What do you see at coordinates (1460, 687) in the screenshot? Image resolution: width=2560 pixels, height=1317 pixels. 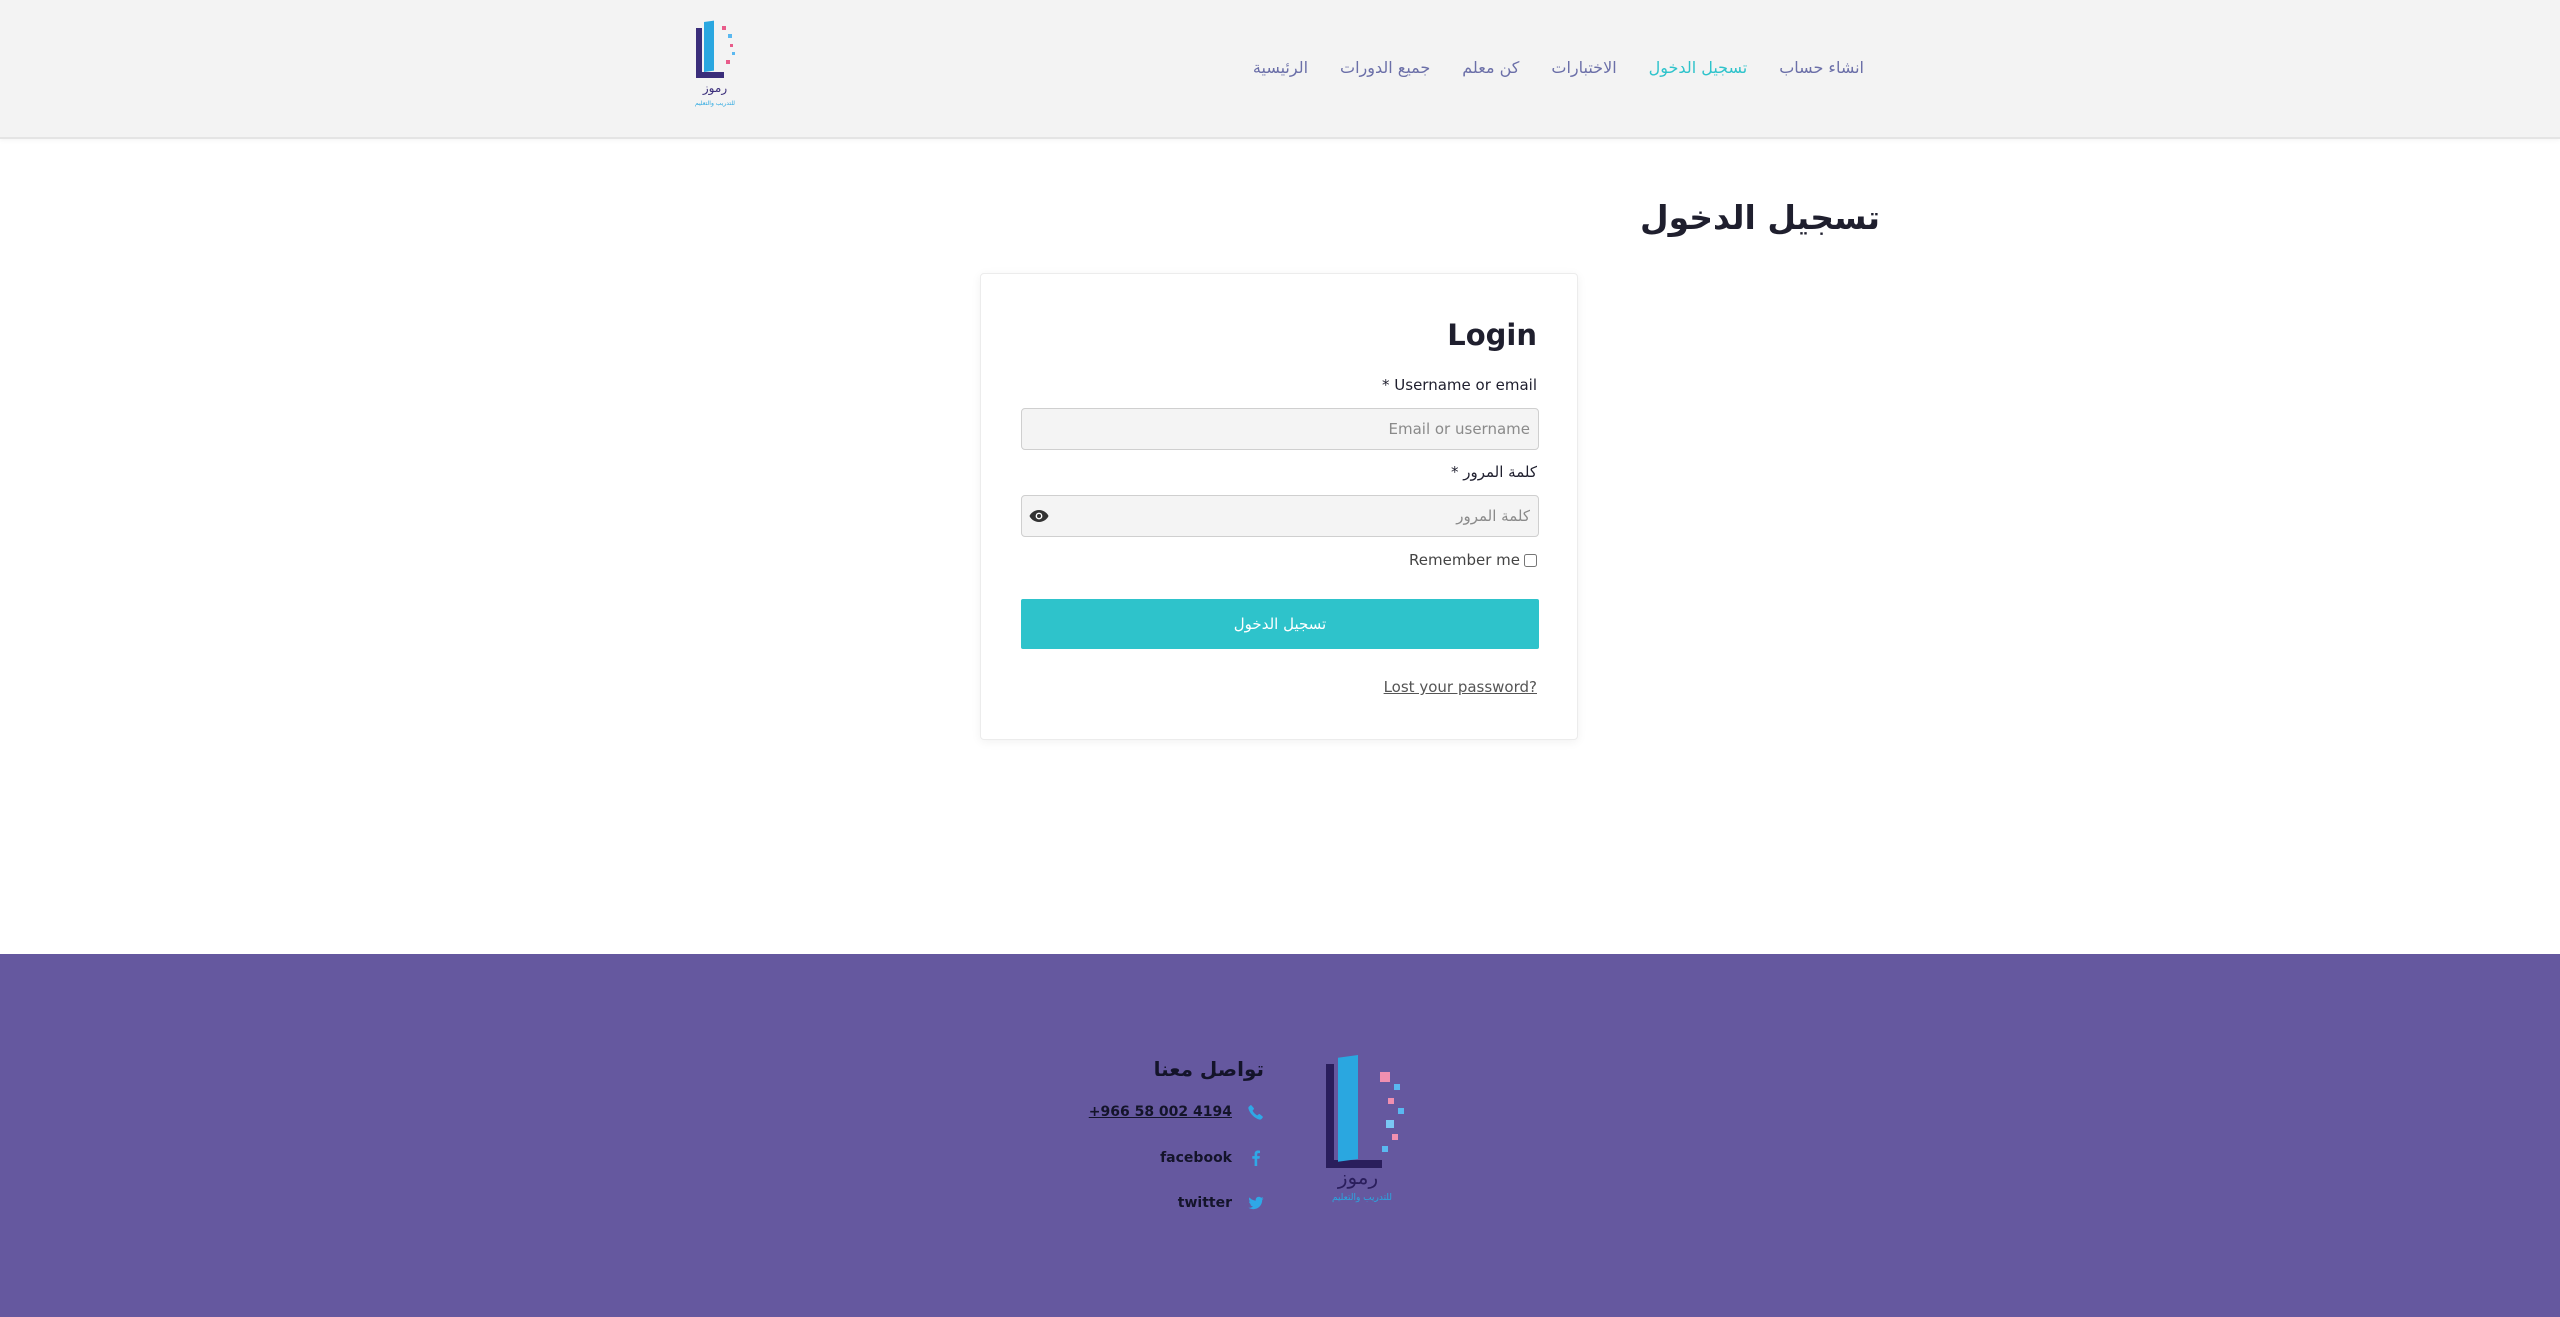 I see `lost-password-link: Lost your password?` at bounding box center [1460, 687].